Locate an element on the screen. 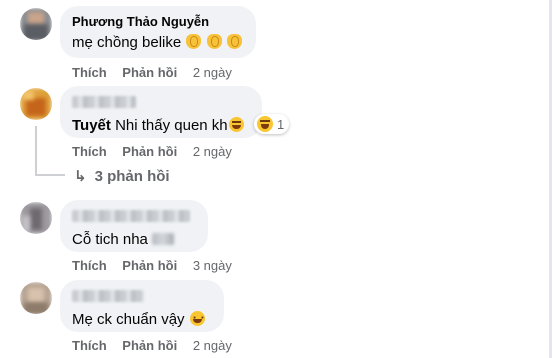 This screenshot has height=358, width=552. comment-text: Tuyết Nhi thấy quen kh is located at coordinates (161, 126).